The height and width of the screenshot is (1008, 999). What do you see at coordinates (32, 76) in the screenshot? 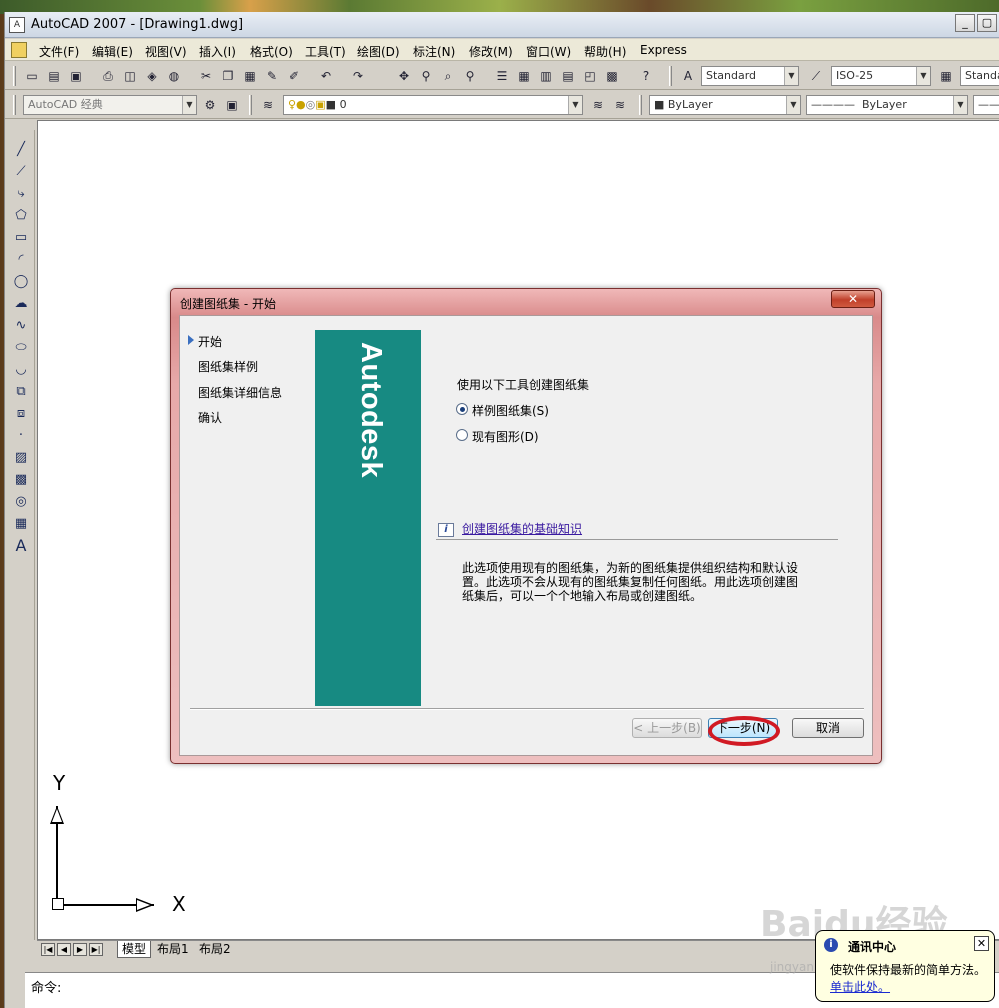
I see `new-icon: ▭` at bounding box center [32, 76].